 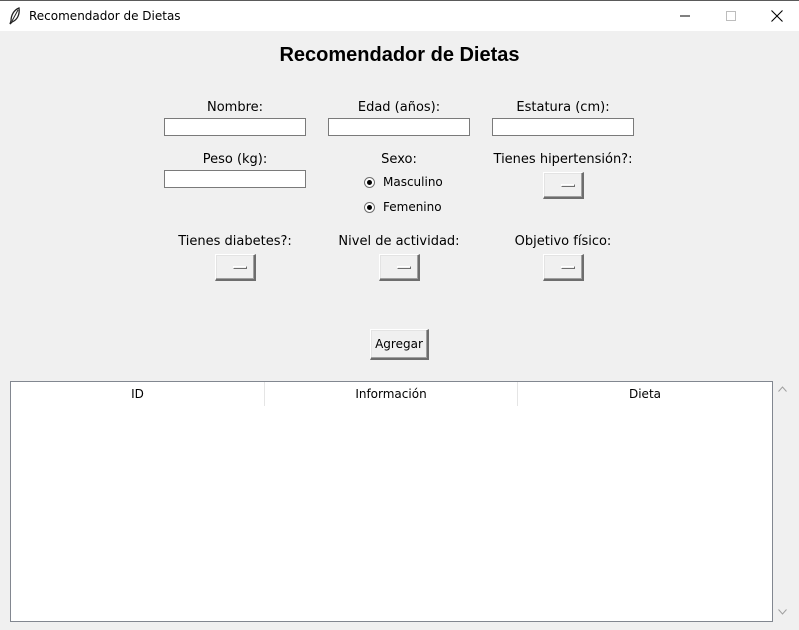 What do you see at coordinates (399, 344) in the screenshot?
I see `add-button: Agregar` at bounding box center [399, 344].